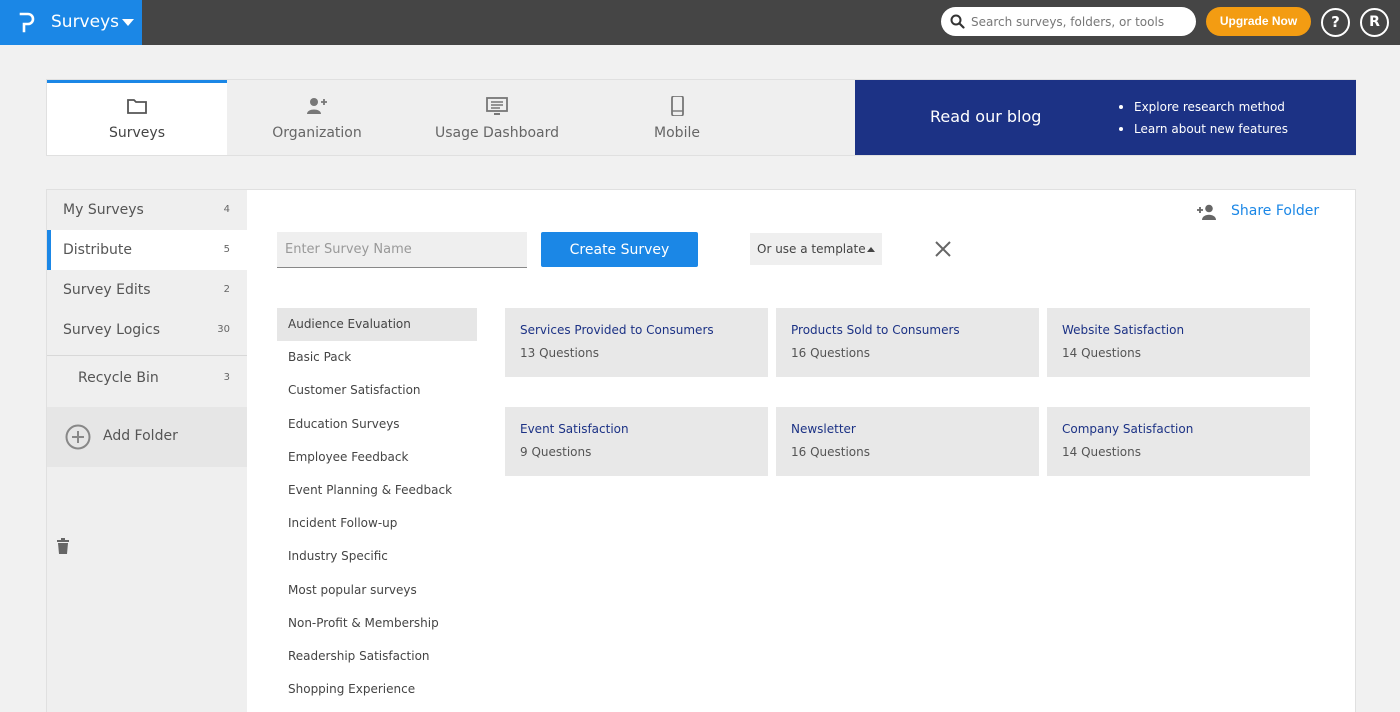  What do you see at coordinates (1335, 22) in the screenshot?
I see `help-button: ?` at bounding box center [1335, 22].